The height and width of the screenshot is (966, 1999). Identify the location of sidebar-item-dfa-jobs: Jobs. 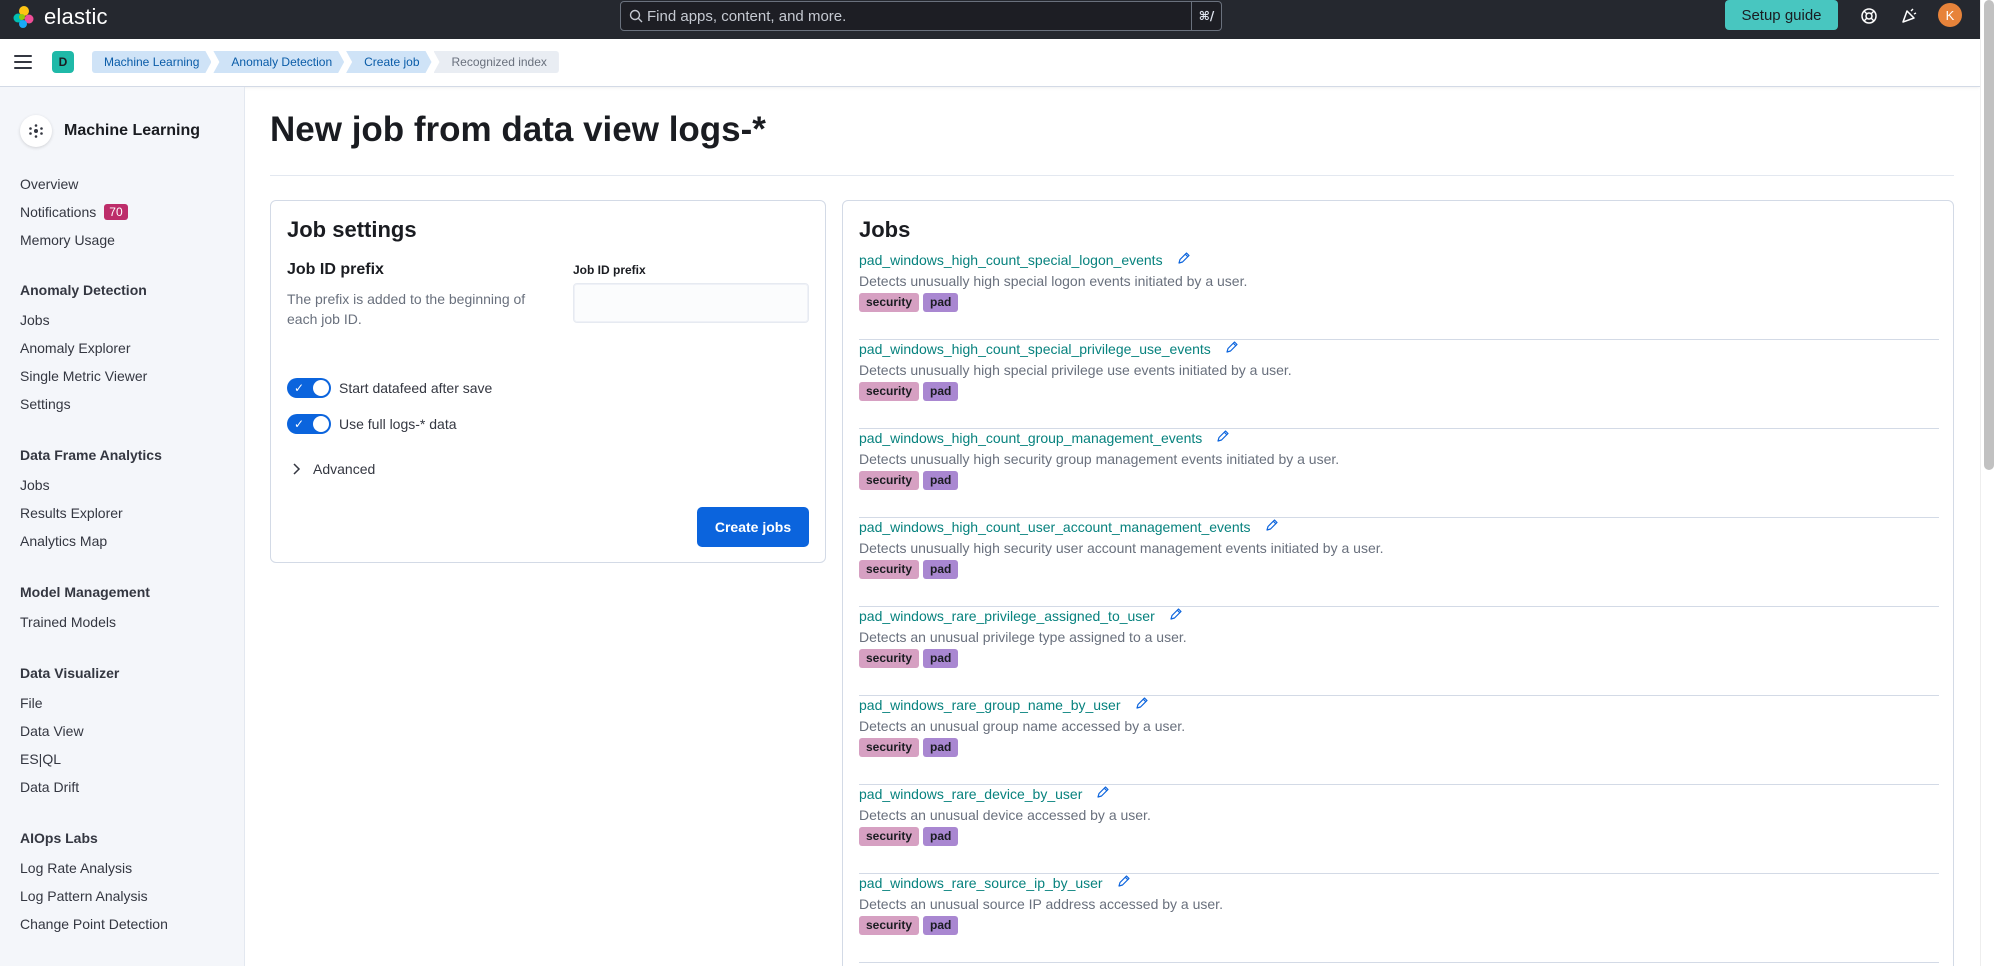
(35, 485).